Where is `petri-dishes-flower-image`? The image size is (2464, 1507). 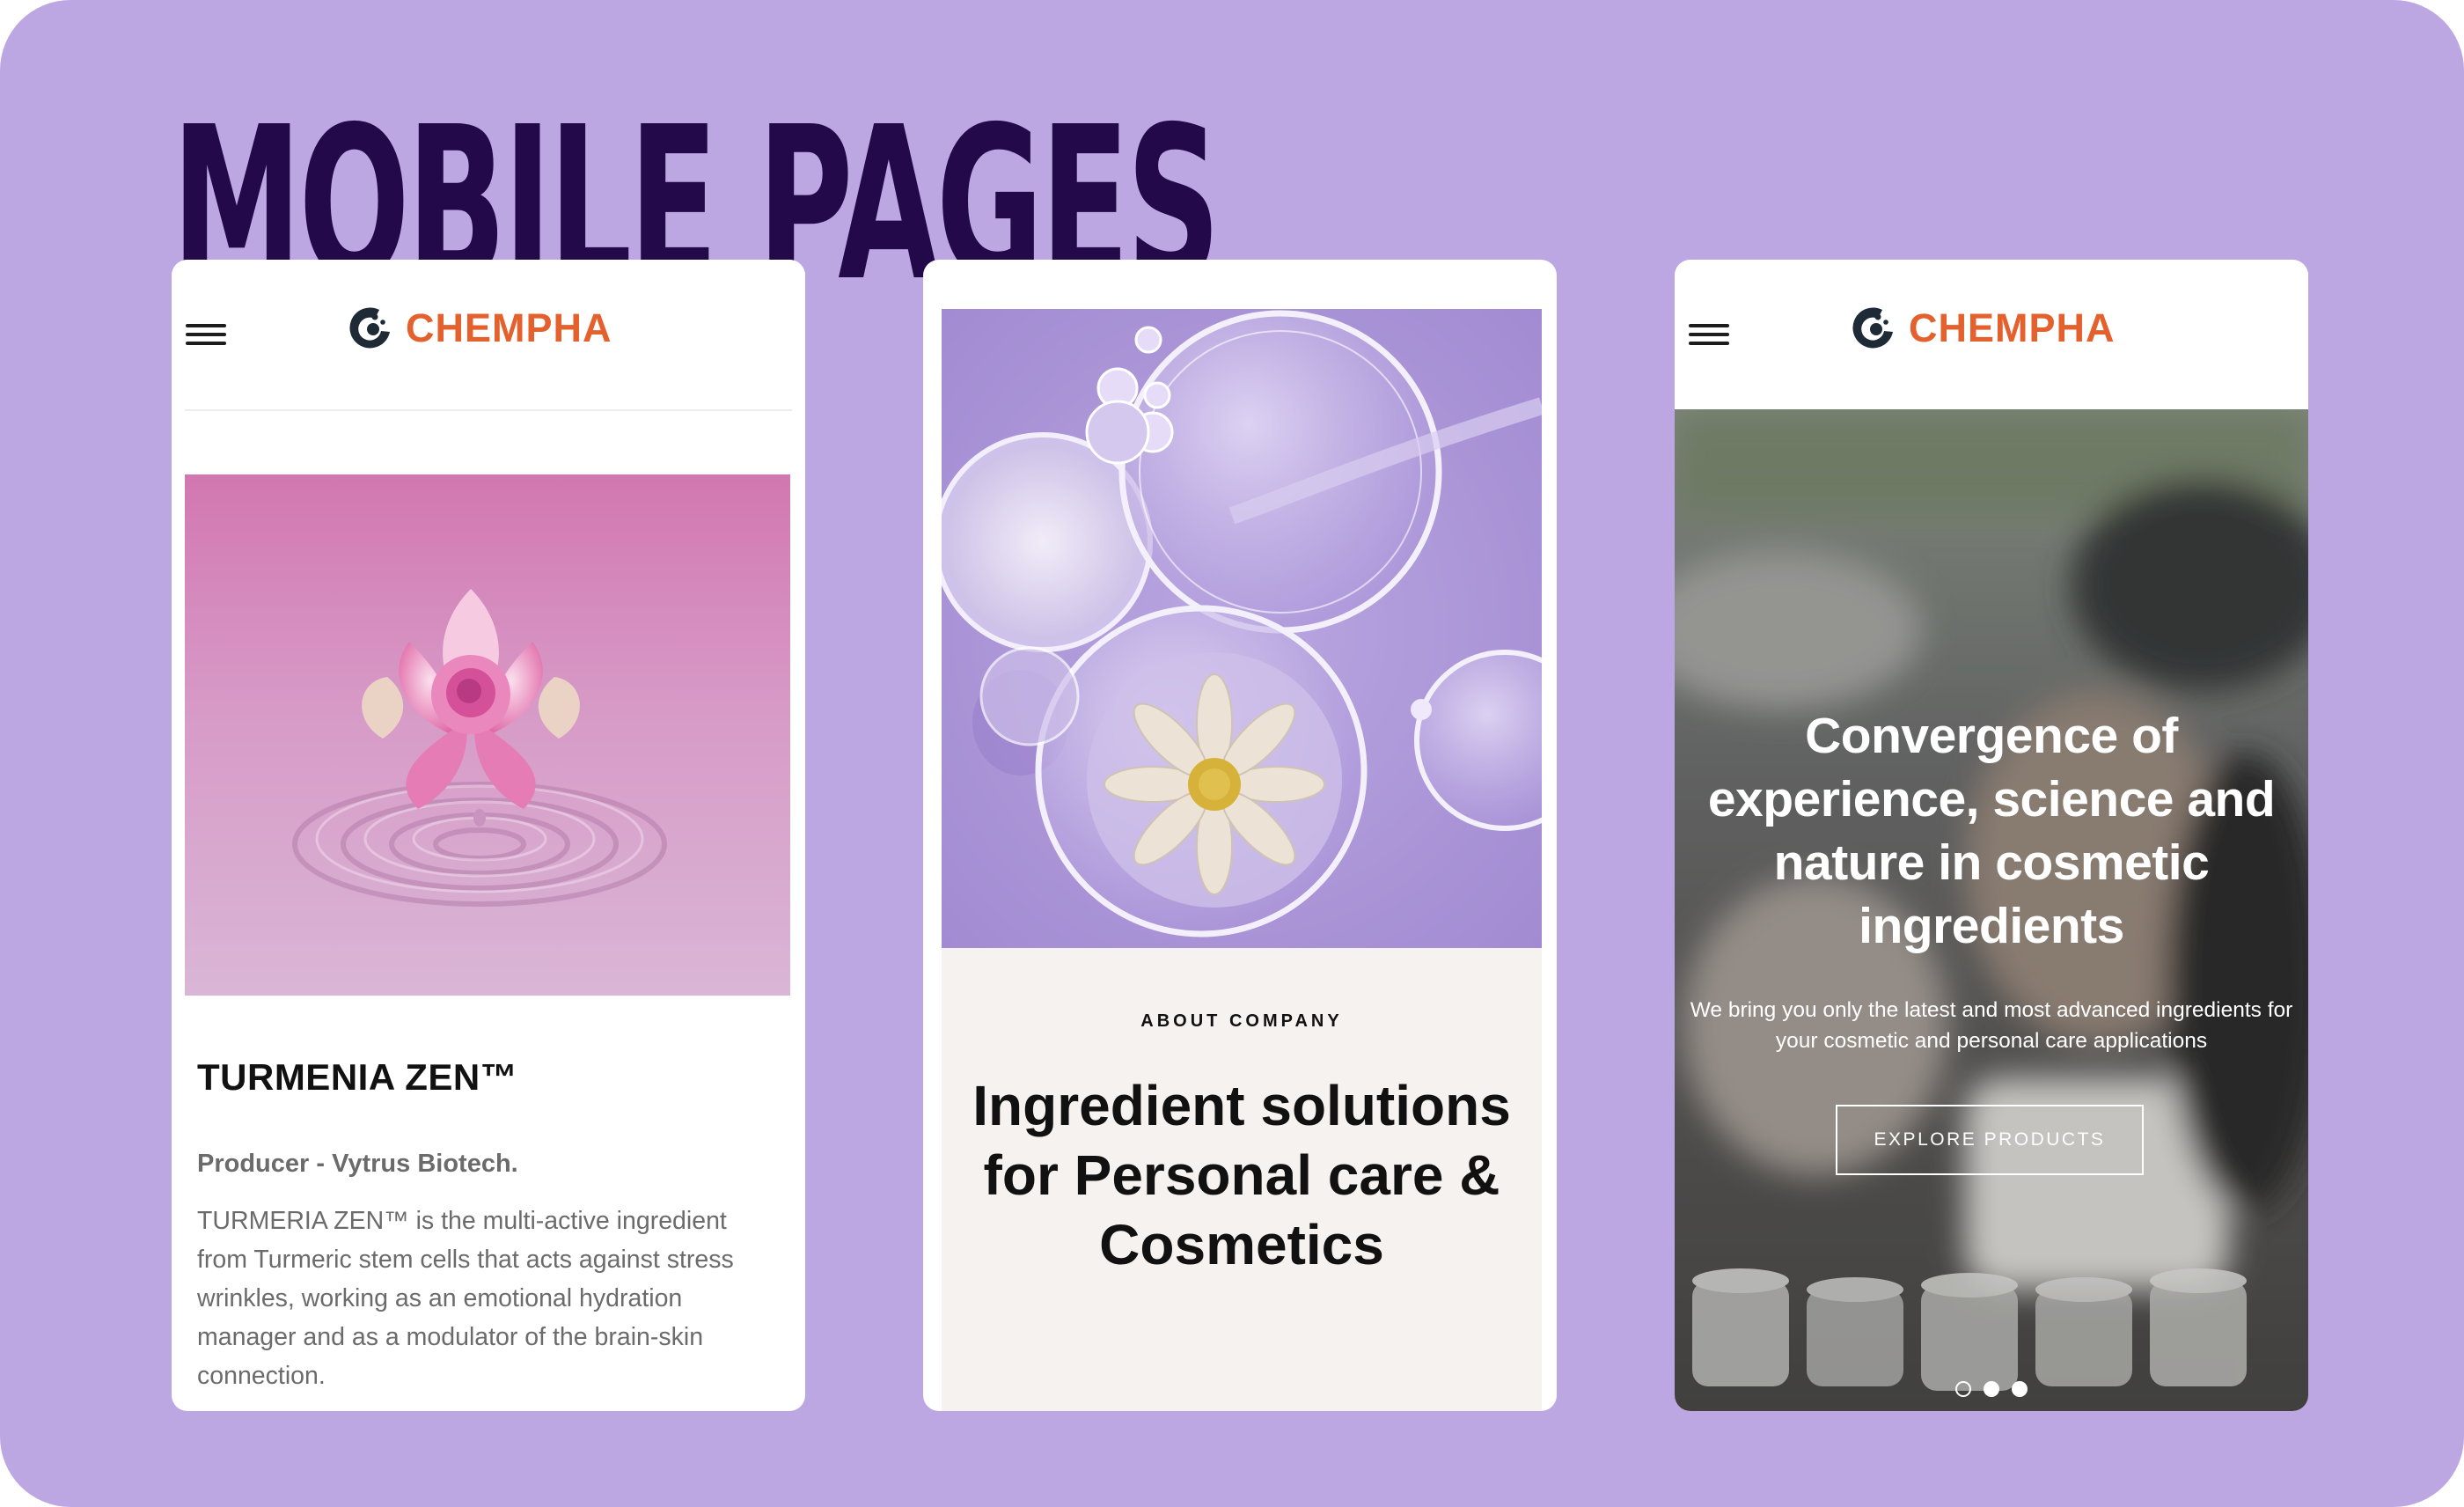 petri-dishes-flower-image is located at coordinates (1242, 628).